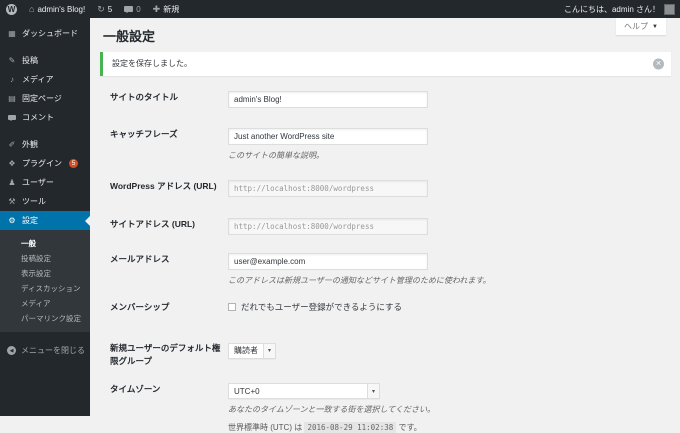 The width and height of the screenshot is (680, 433). I want to click on media-icon: ♪, so click(12, 80).